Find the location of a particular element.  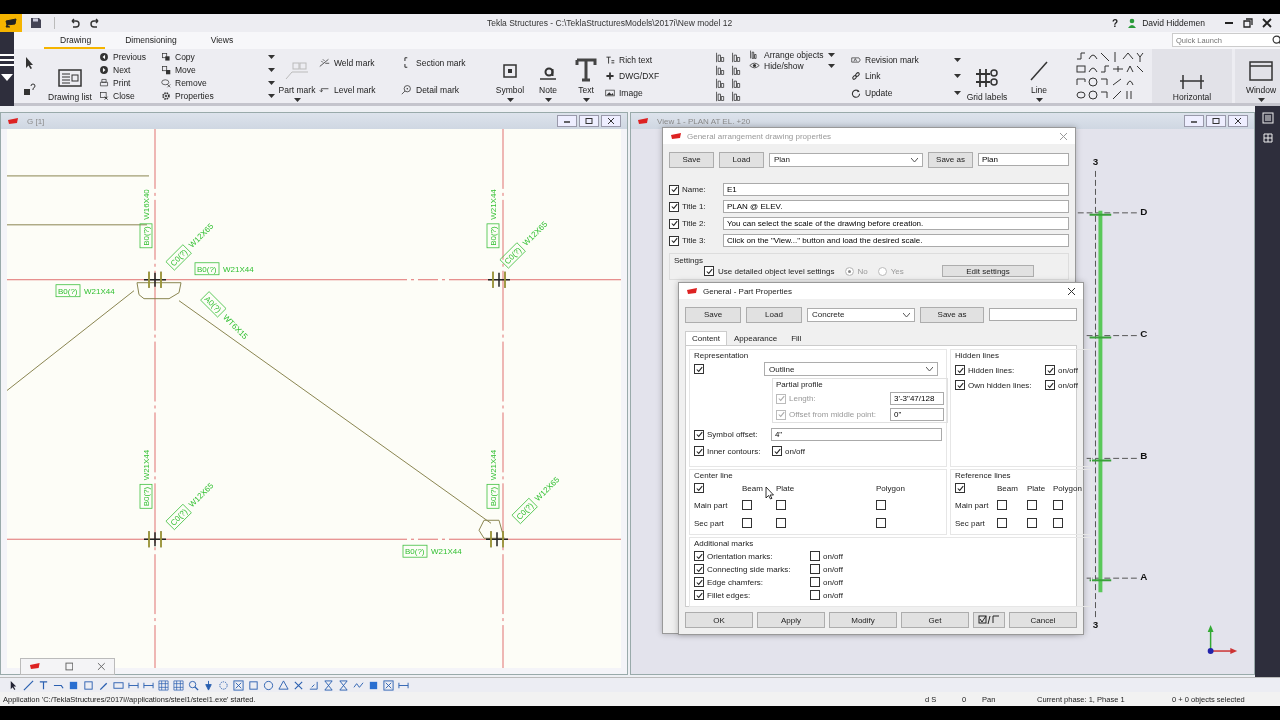

wave-tool-icon is located at coordinates (358, 685).